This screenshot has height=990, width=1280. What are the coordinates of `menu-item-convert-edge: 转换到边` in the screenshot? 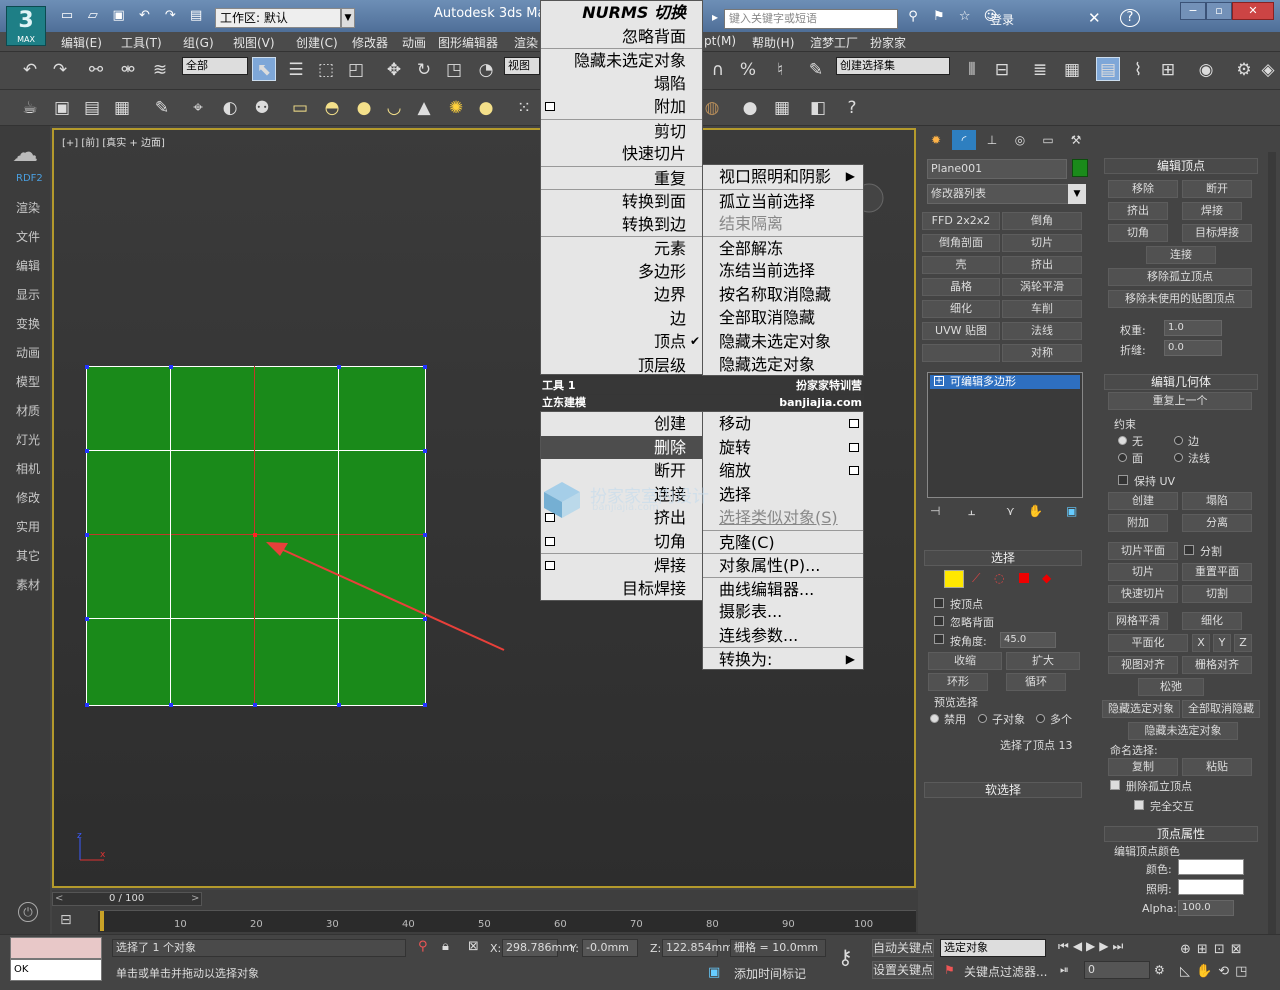 It's located at (621, 225).